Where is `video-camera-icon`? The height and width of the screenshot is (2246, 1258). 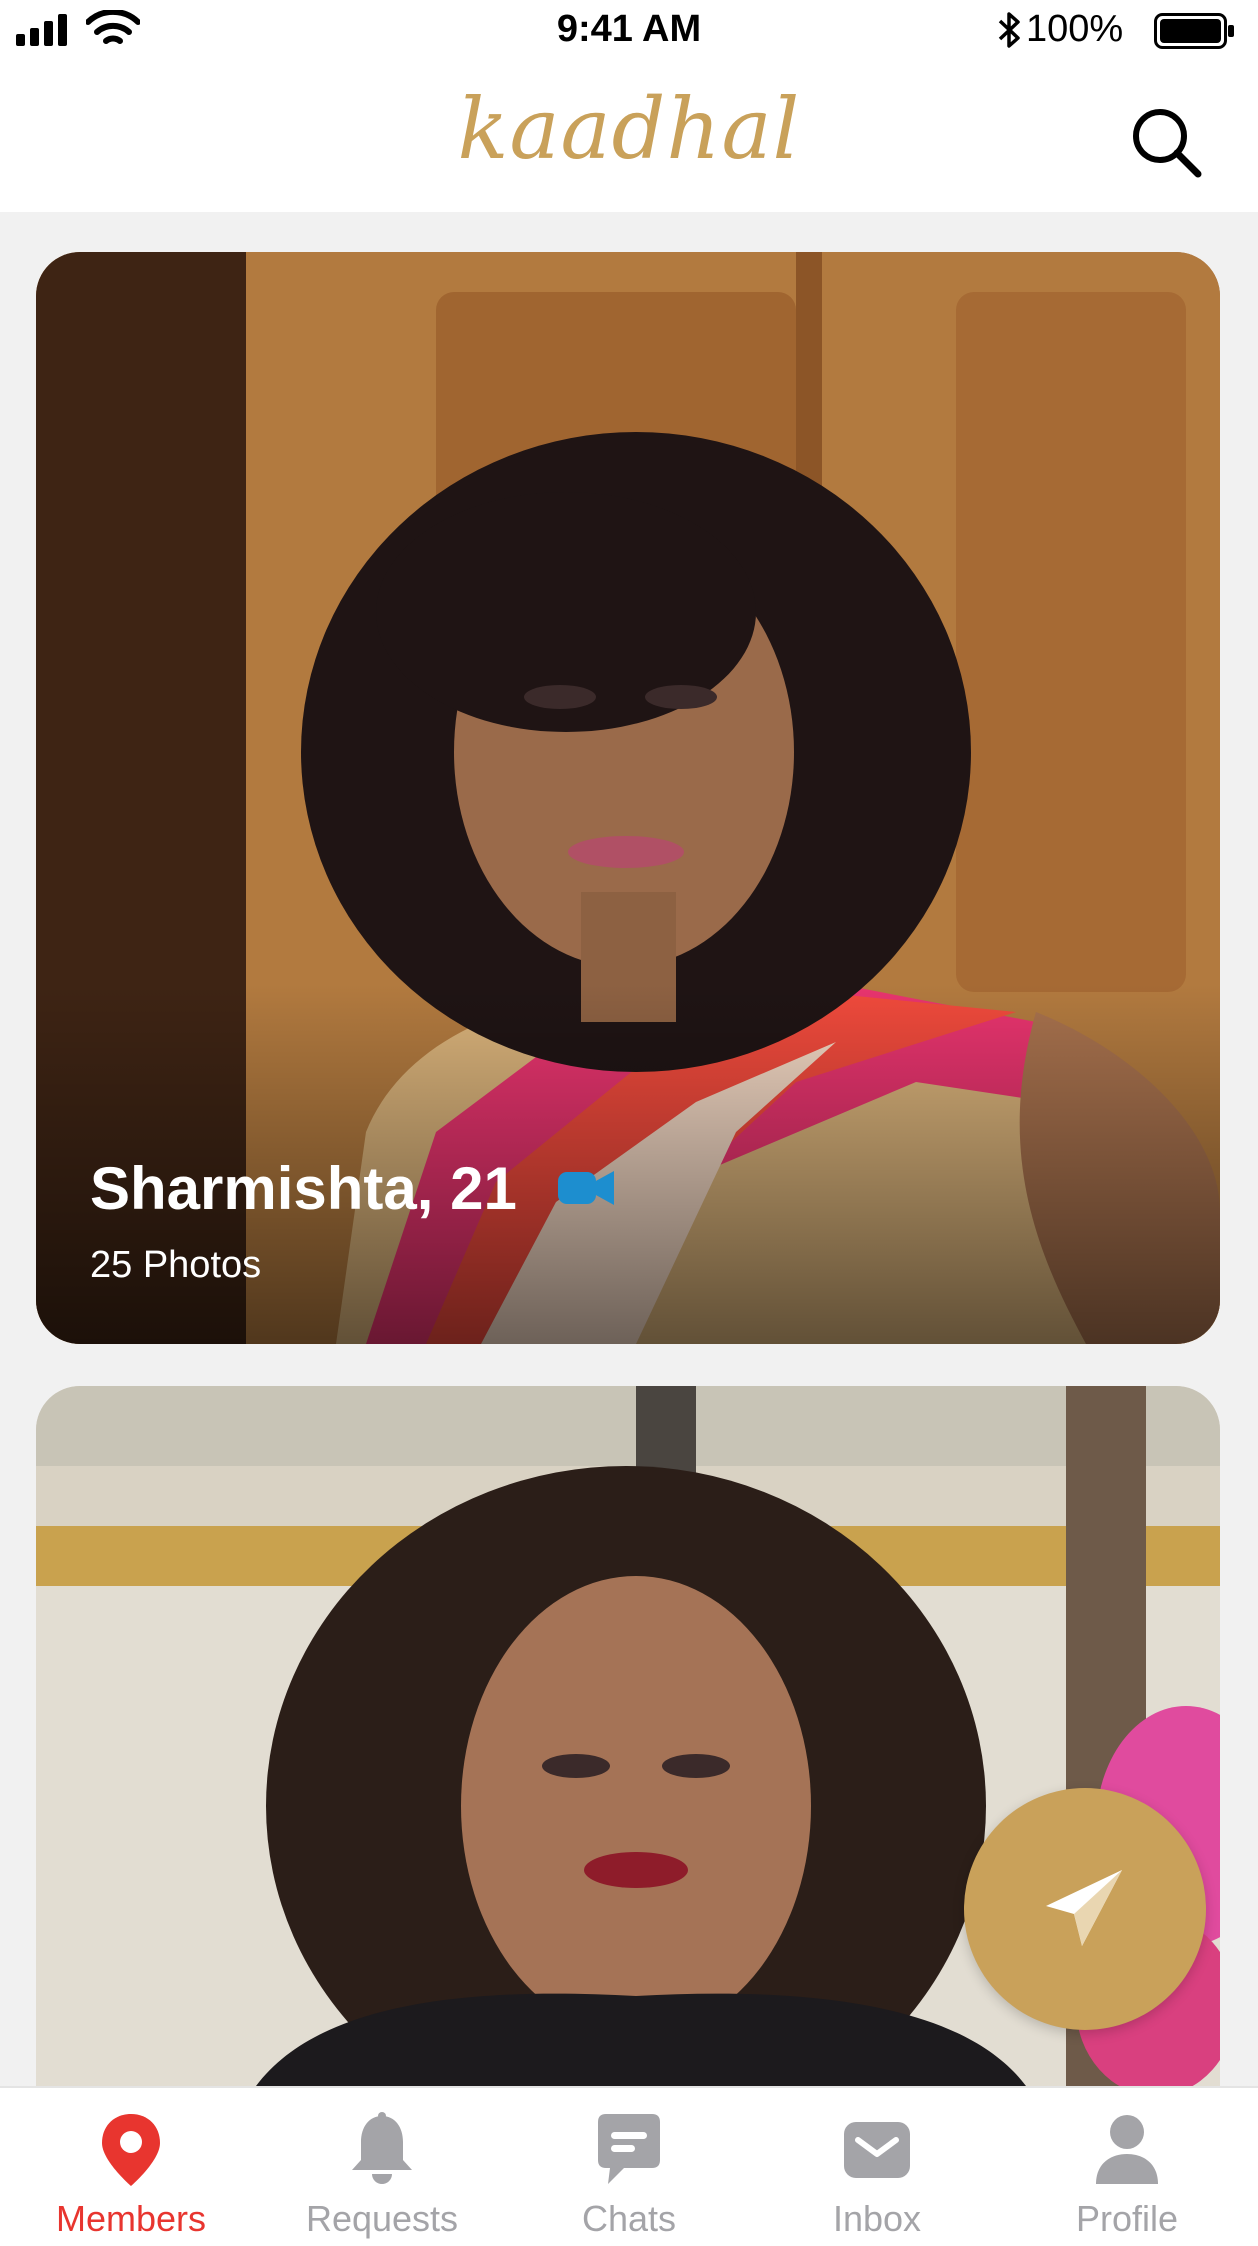 video-camera-icon is located at coordinates (586, 1188).